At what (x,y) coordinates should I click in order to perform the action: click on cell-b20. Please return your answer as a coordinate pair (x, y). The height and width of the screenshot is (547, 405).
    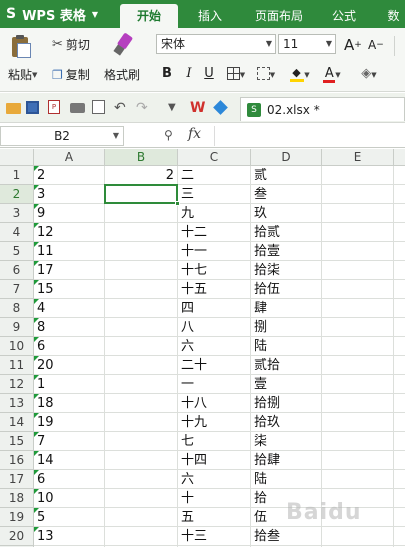
    Looking at the image, I should click on (141, 536).